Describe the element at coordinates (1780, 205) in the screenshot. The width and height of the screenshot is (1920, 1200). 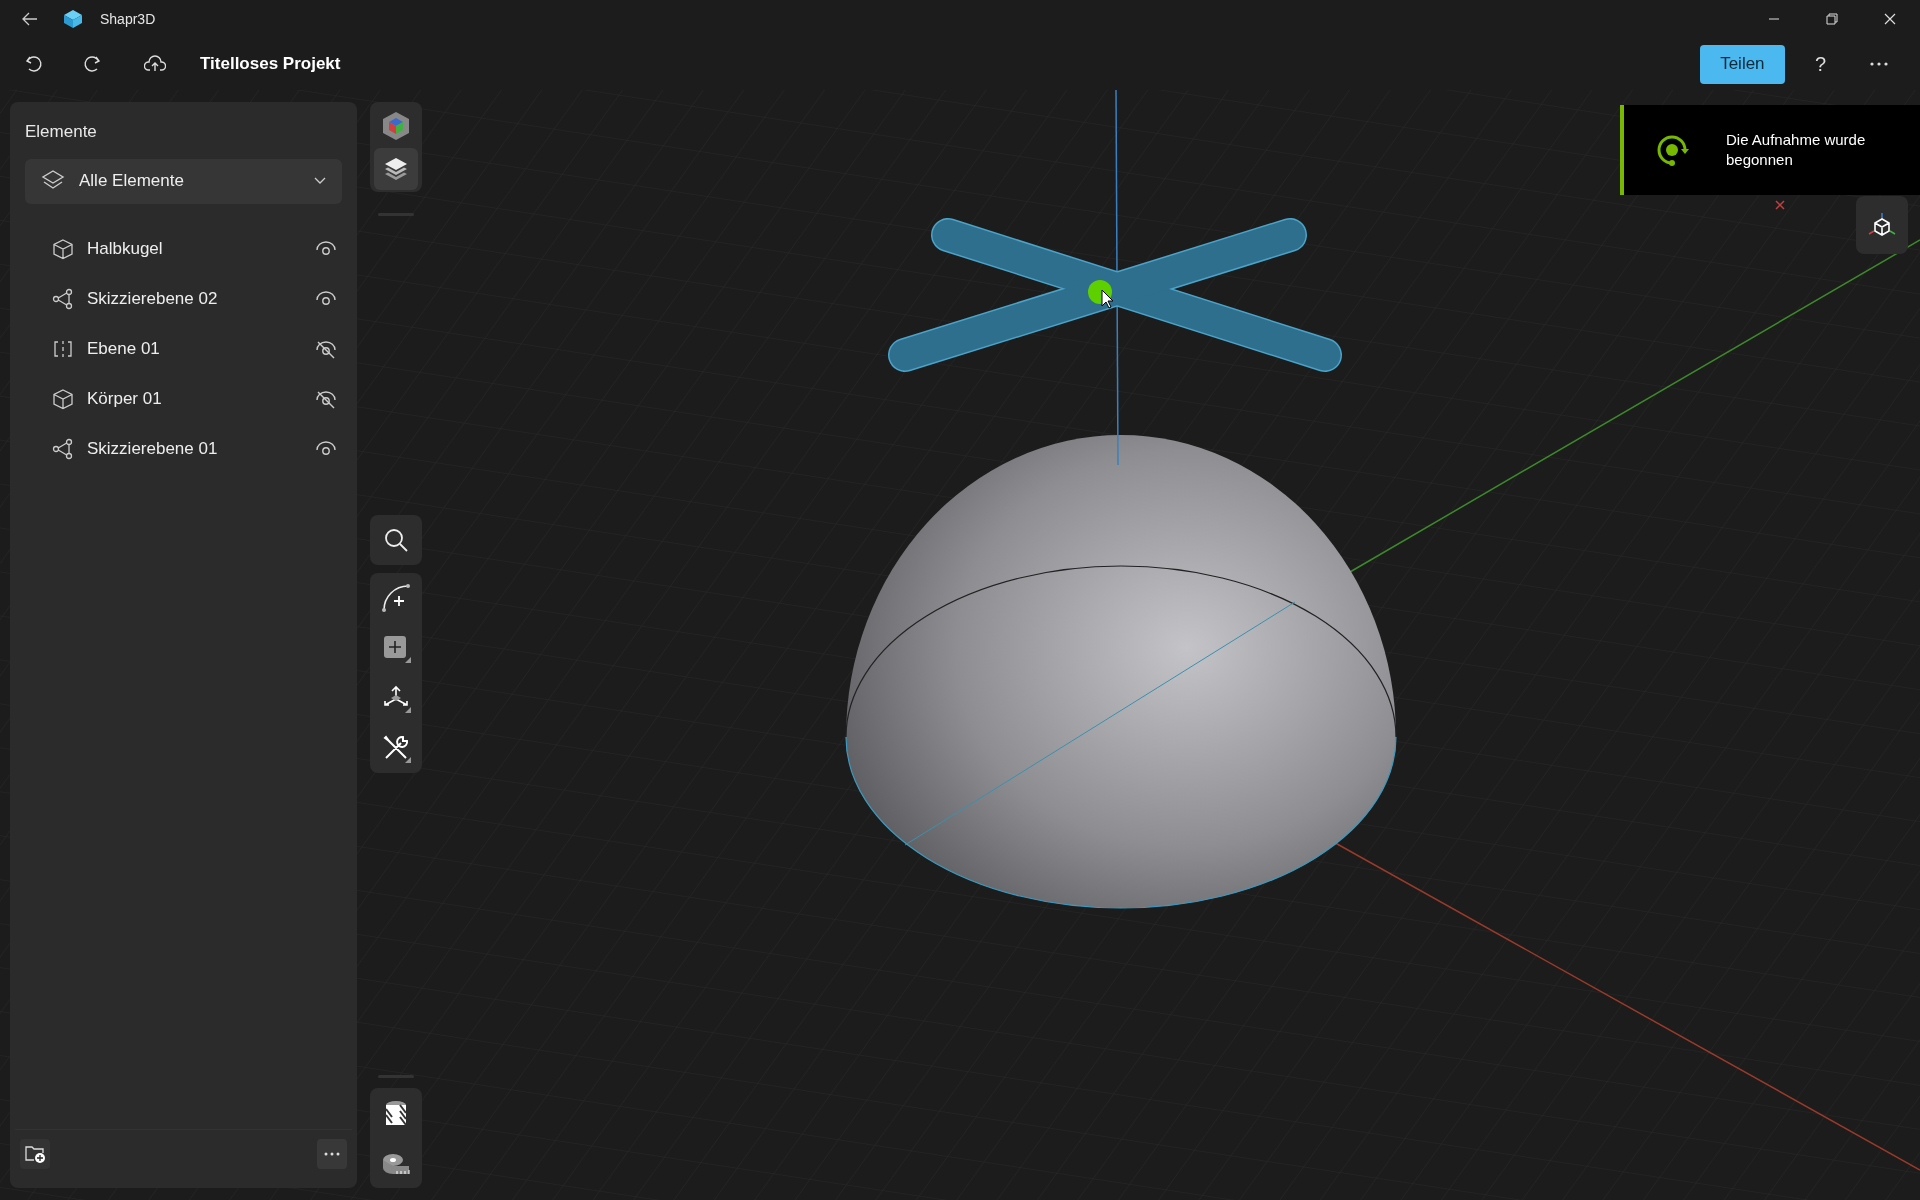
I see `axis-x-marker-icon` at that location.